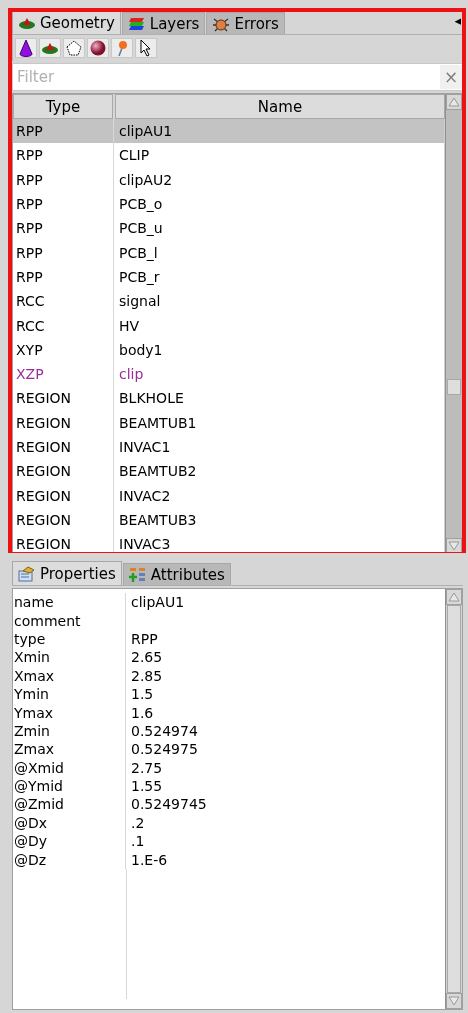 Image resolution: width=468 pixels, height=1013 pixels. Describe the element at coordinates (280, 106) in the screenshot. I see `column-header: Name` at that location.